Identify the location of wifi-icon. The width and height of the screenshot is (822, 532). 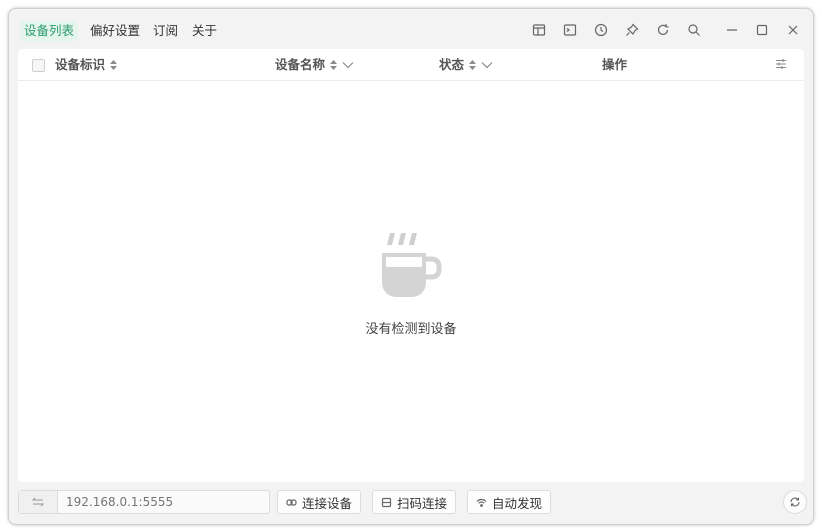
(481, 502).